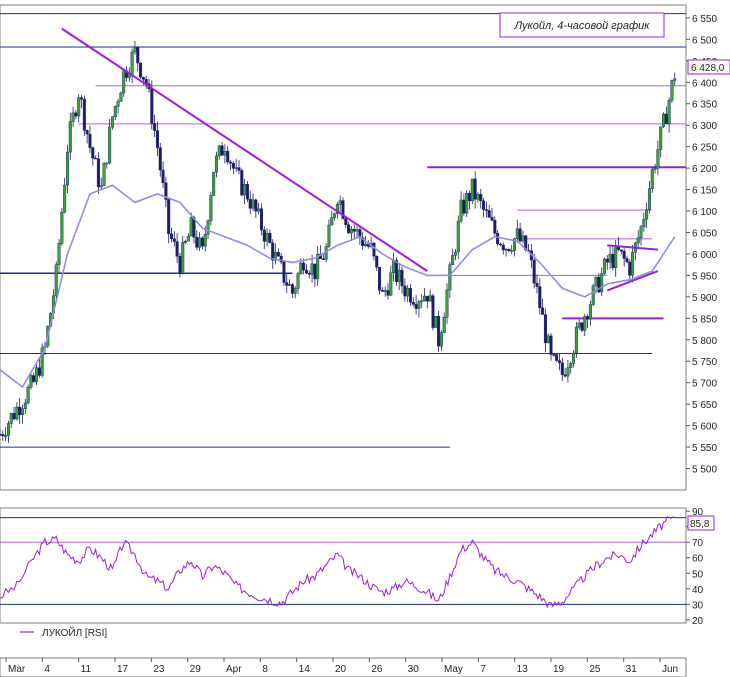 This screenshot has width=730, height=677. I want to click on date-axis-tick-label: 20, so click(341, 669).